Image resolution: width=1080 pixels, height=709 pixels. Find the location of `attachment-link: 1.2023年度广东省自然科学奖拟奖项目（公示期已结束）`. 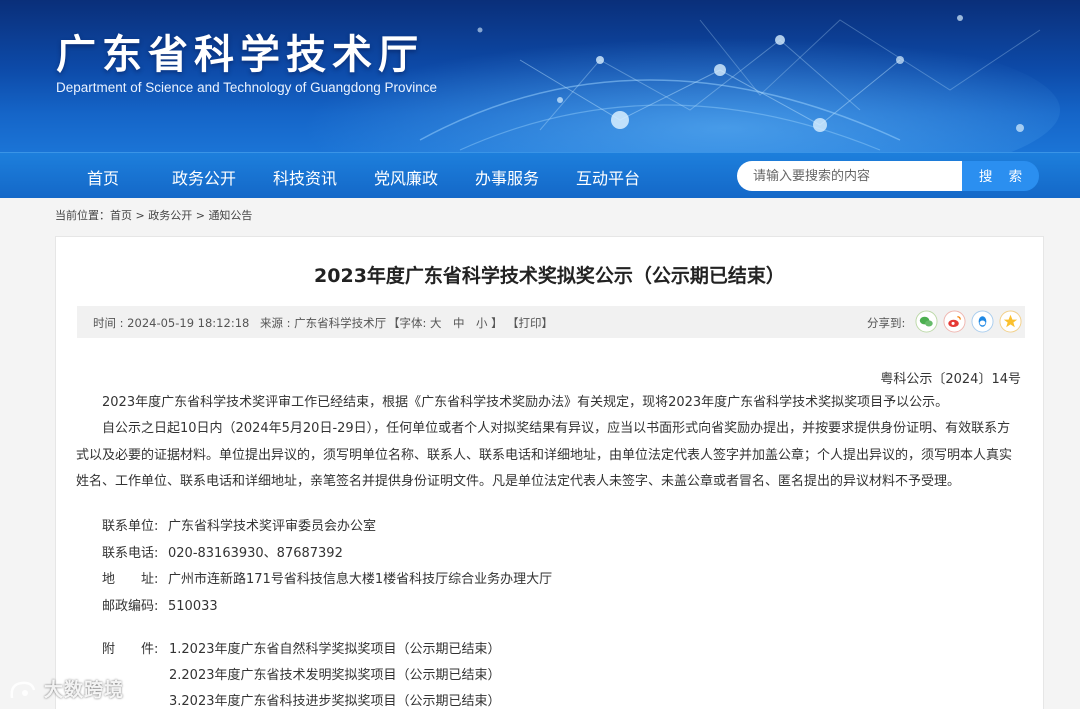

attachment-link: 1.2023年度广东省自然科学奖拟奖项目（公示期已结束） is located at coordinates (335, 647).